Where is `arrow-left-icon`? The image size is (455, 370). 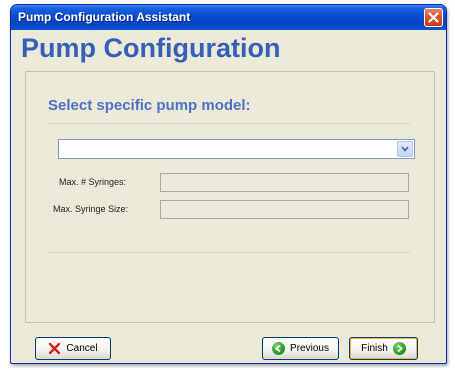 arrow-left-icon is located at coordinates (279, 348).